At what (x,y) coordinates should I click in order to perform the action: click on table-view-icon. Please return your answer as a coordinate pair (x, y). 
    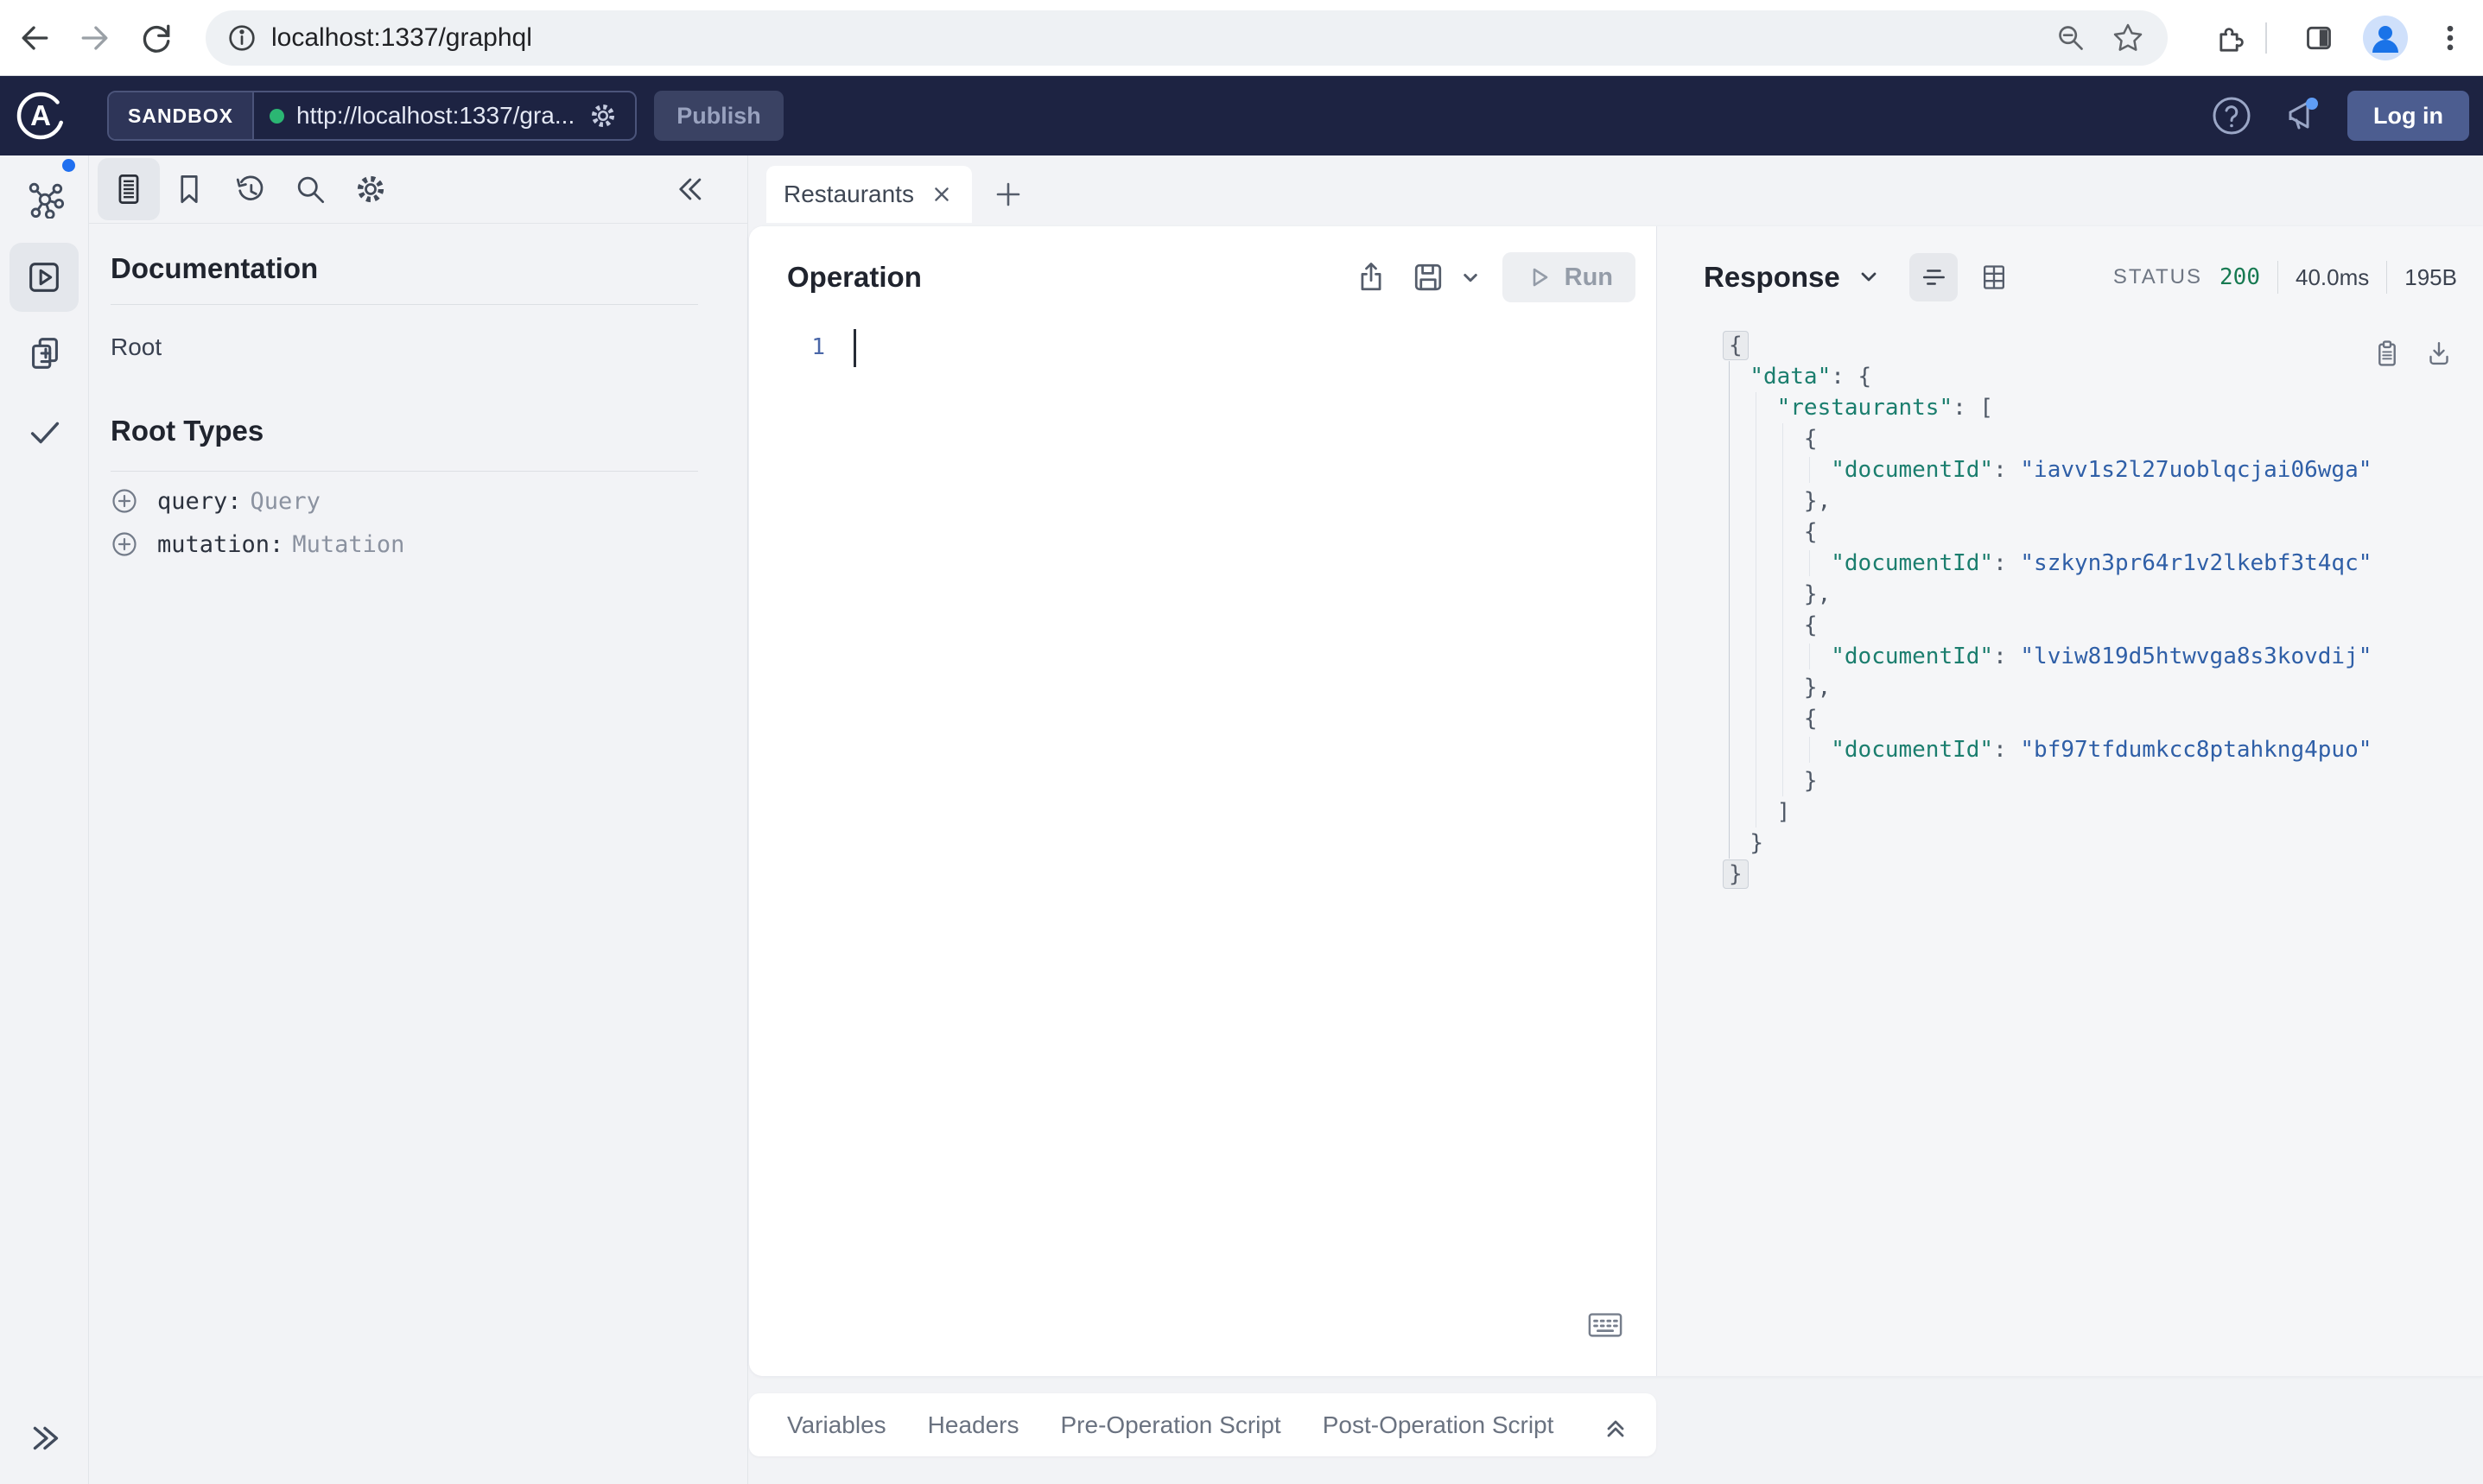
    Looking at the image, I should click on (1993, 277).